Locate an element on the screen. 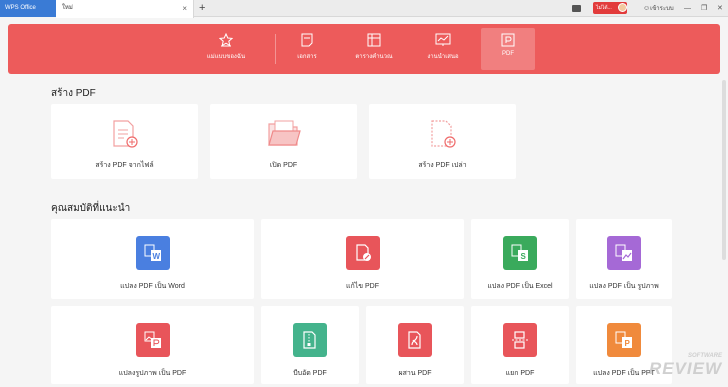  pdf-to-word-card: W แปลง PDF เป็น Word is located at coordinates (152, 259).